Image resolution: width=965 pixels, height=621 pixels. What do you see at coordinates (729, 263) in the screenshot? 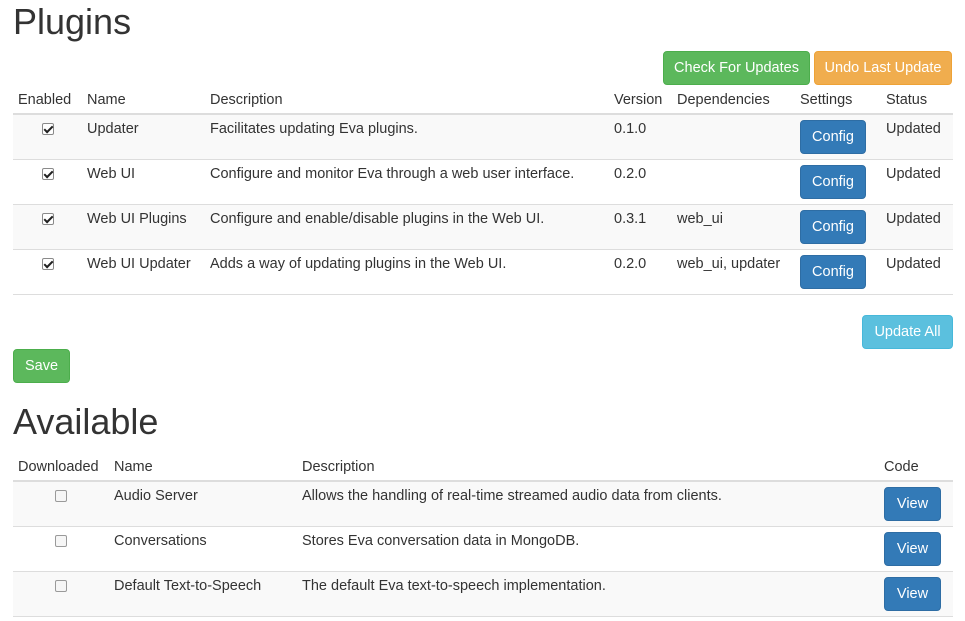
I see `plugin-dependencies: web_ui, updater` at bounding box center [729, 263].